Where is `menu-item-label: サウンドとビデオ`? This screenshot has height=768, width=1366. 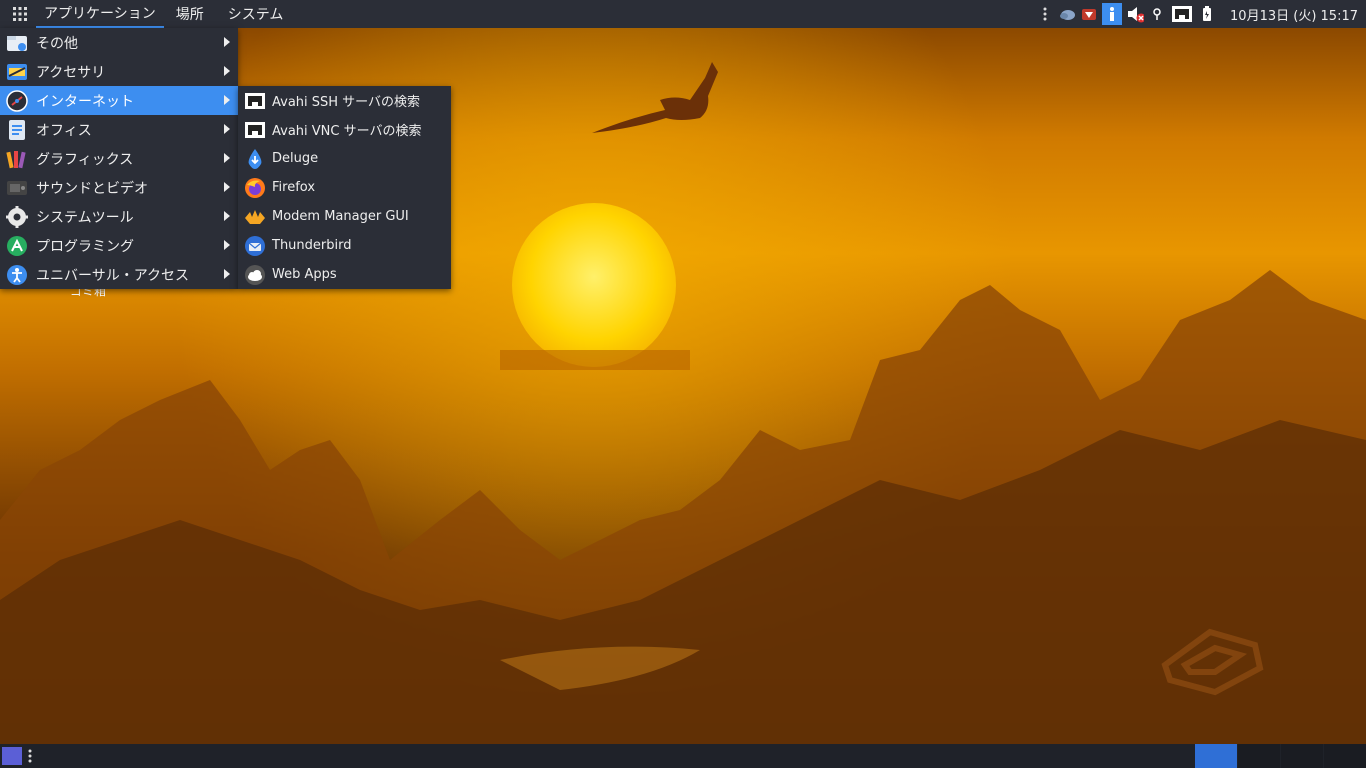
menu-item-label: サウンドとビデオ is located at coordinates (92, 188).